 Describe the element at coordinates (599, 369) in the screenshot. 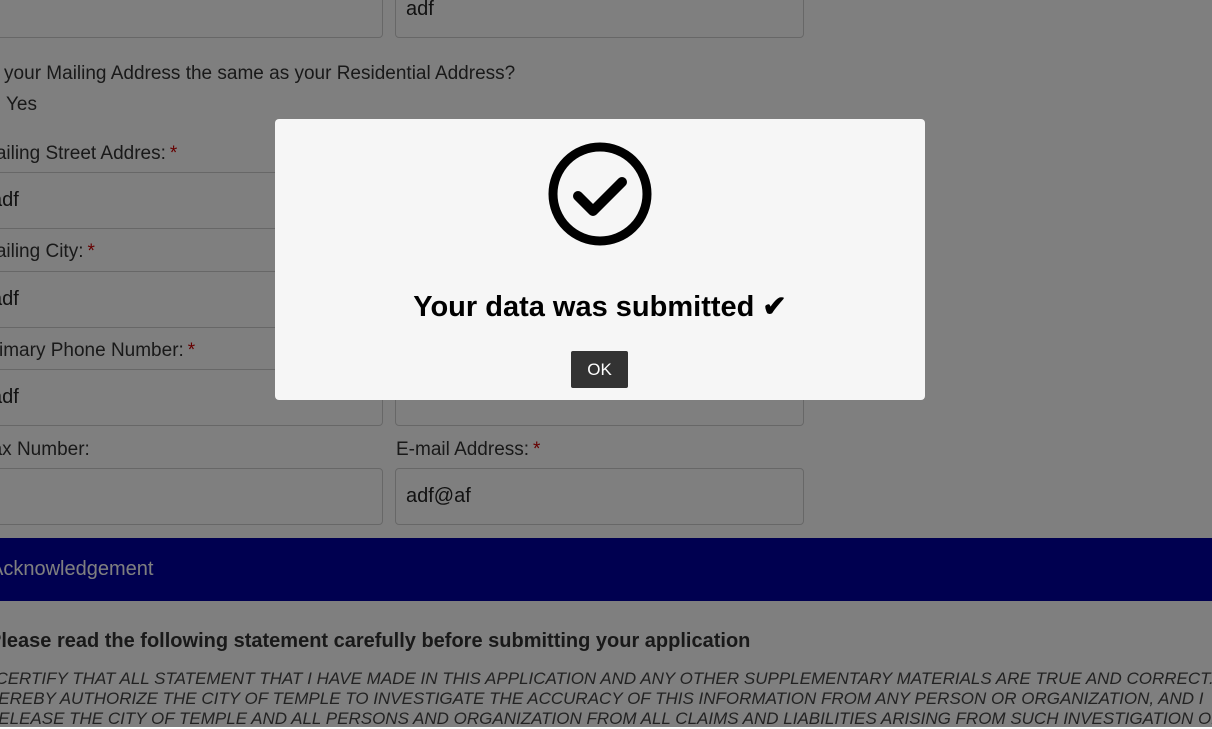

I see `ok-button: OK` at that location.